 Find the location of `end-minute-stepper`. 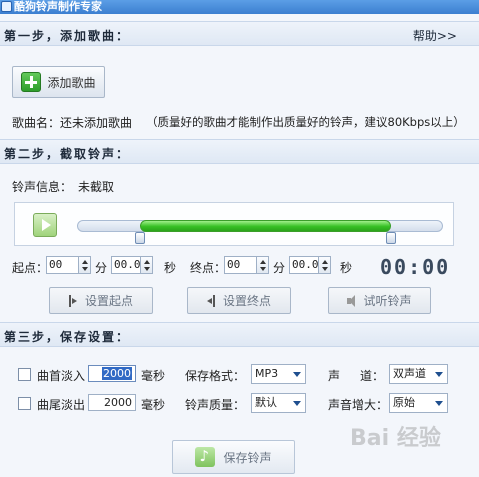

end-minute-stepper is located at coordinates (263, 265).